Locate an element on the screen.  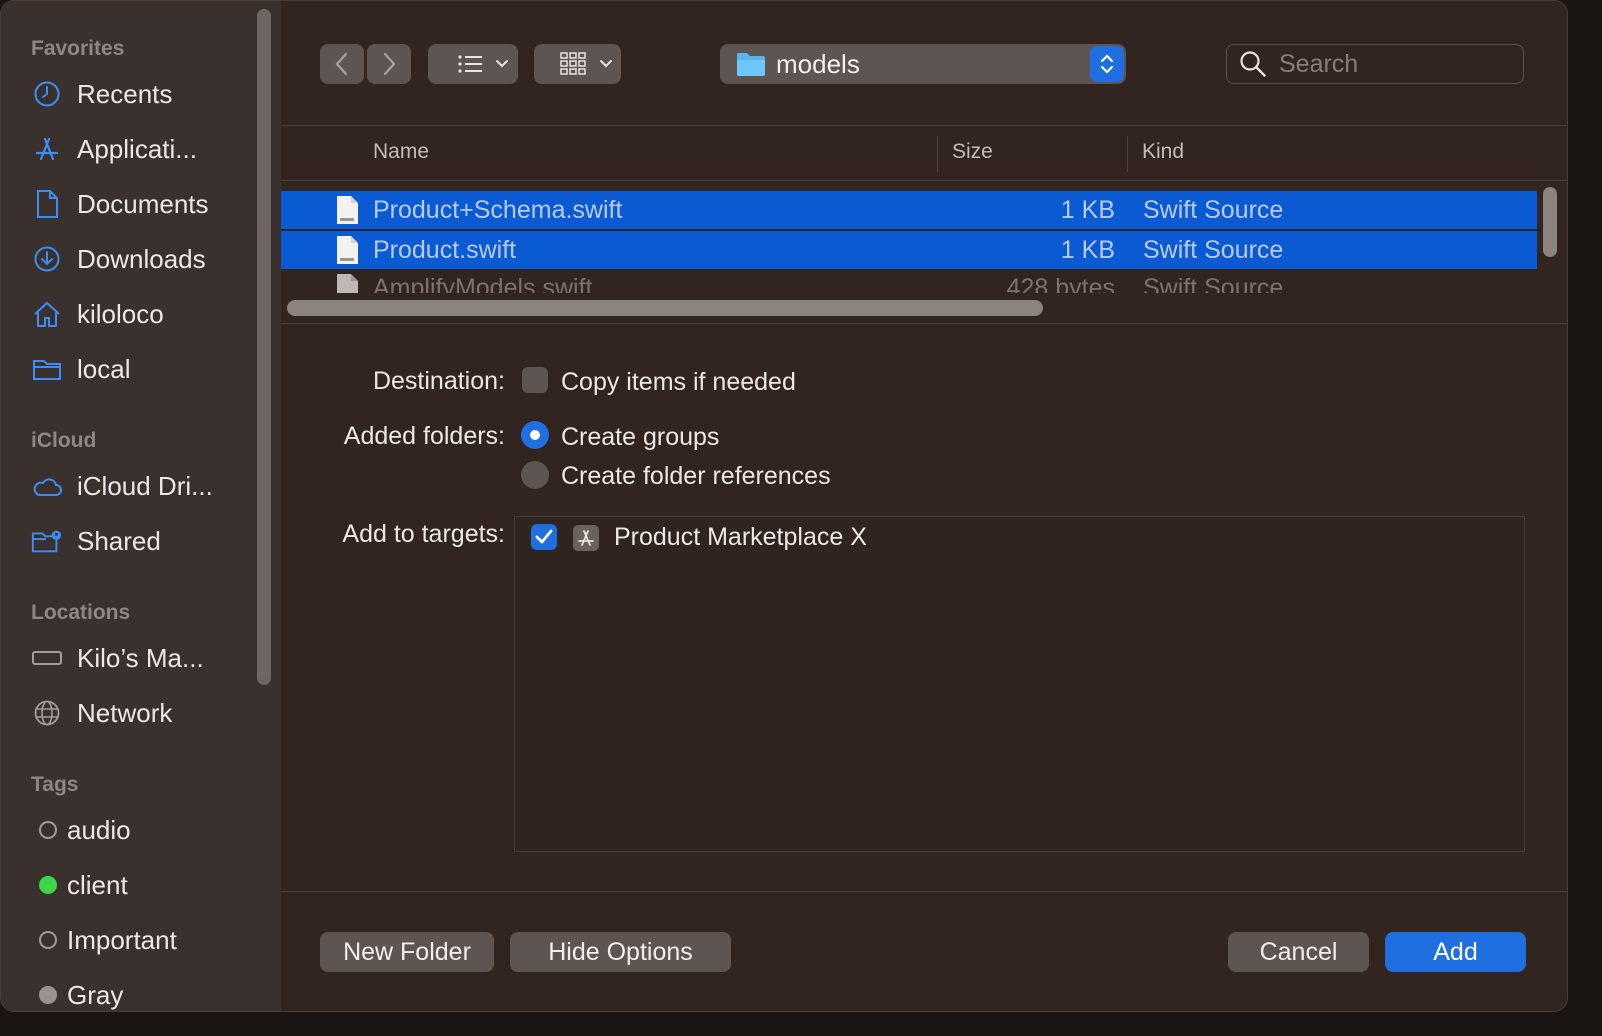
cancel-button: Cancel is located at coordinates (1298, 952).